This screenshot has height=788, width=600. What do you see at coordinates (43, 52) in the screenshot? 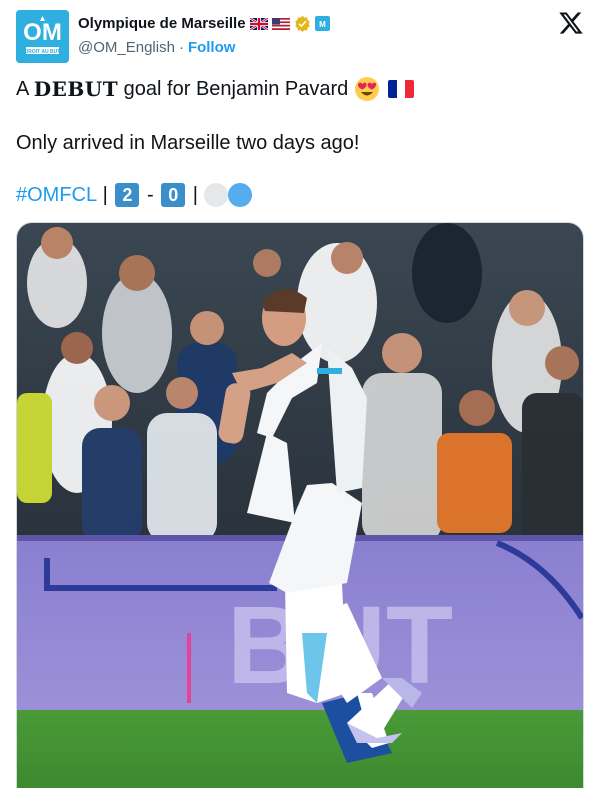
I see `avatar-motto: DROIT AU BUT` at bounding box center [43, 52].